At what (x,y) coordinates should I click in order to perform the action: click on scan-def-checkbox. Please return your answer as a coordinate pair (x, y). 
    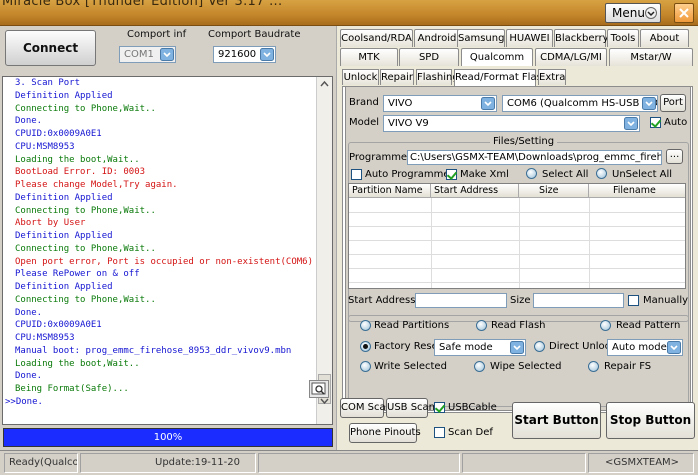
    Looking at the image, I should click on (439, 432).